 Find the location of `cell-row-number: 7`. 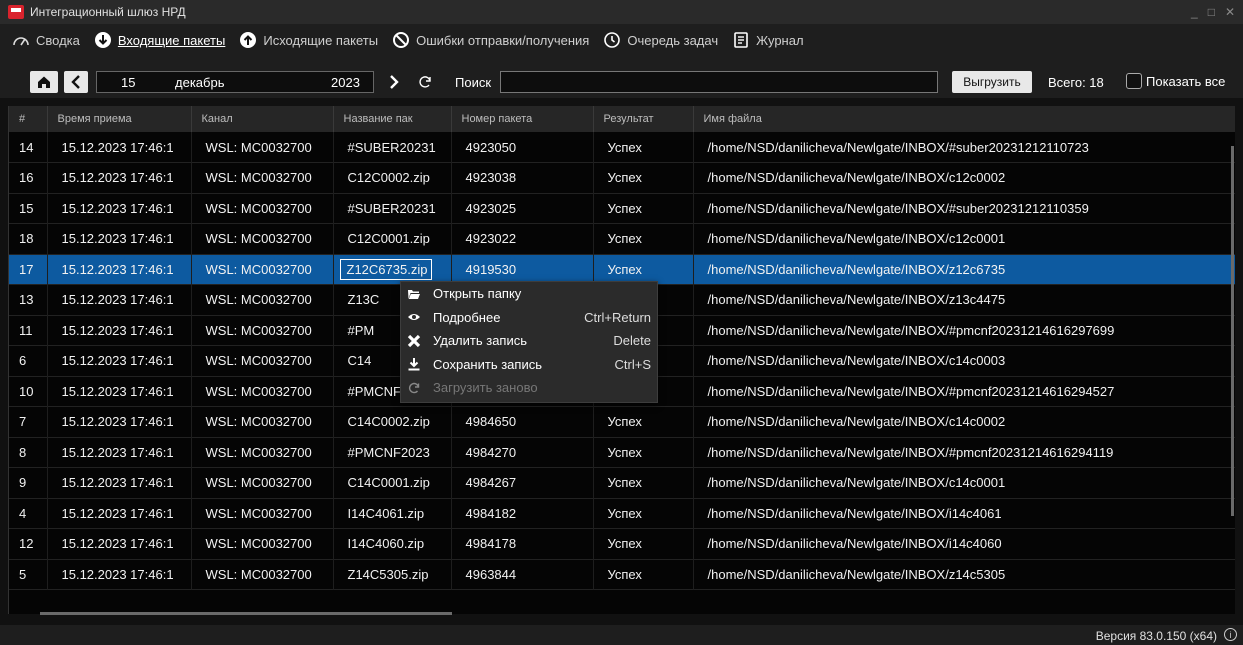

cell-row-number: 7 is located at coordinates (28, 421).